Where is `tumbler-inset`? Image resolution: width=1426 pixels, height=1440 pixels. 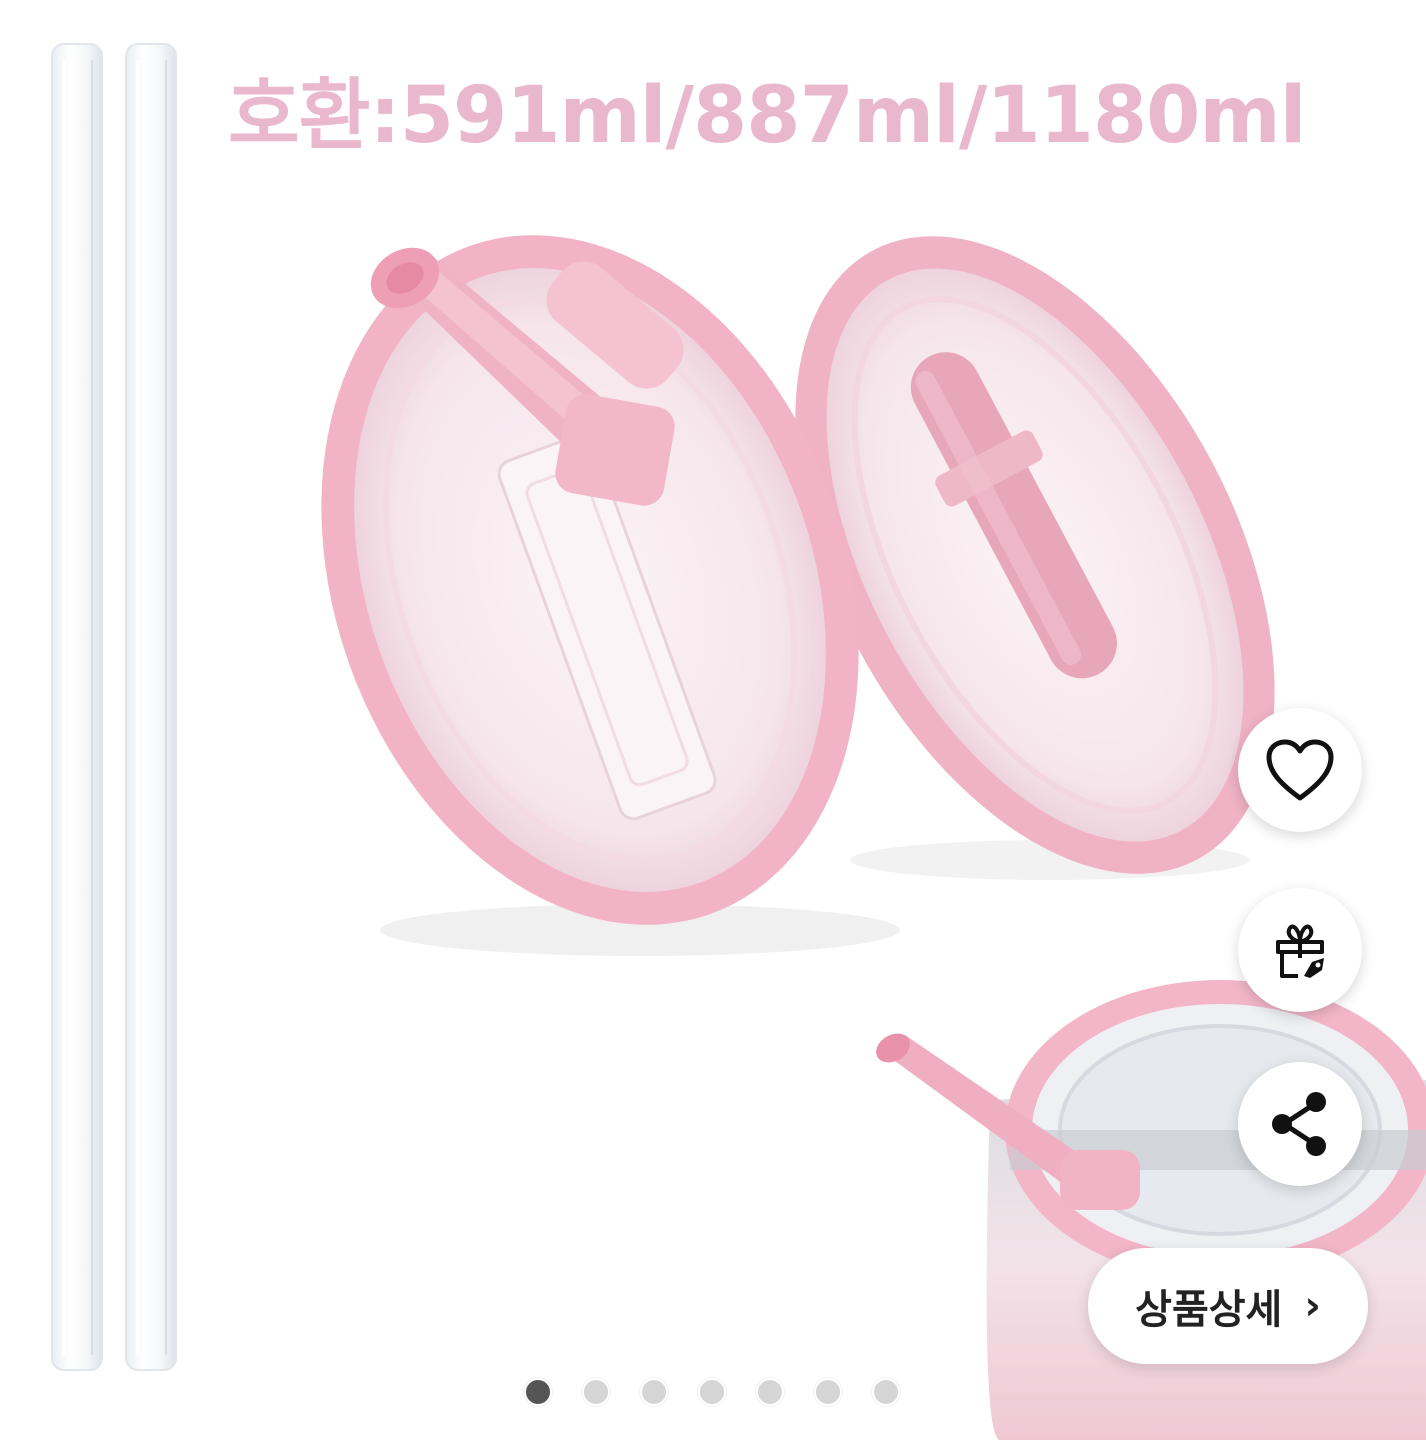
tumbler-inset is located at coordinates (1151, 1210).